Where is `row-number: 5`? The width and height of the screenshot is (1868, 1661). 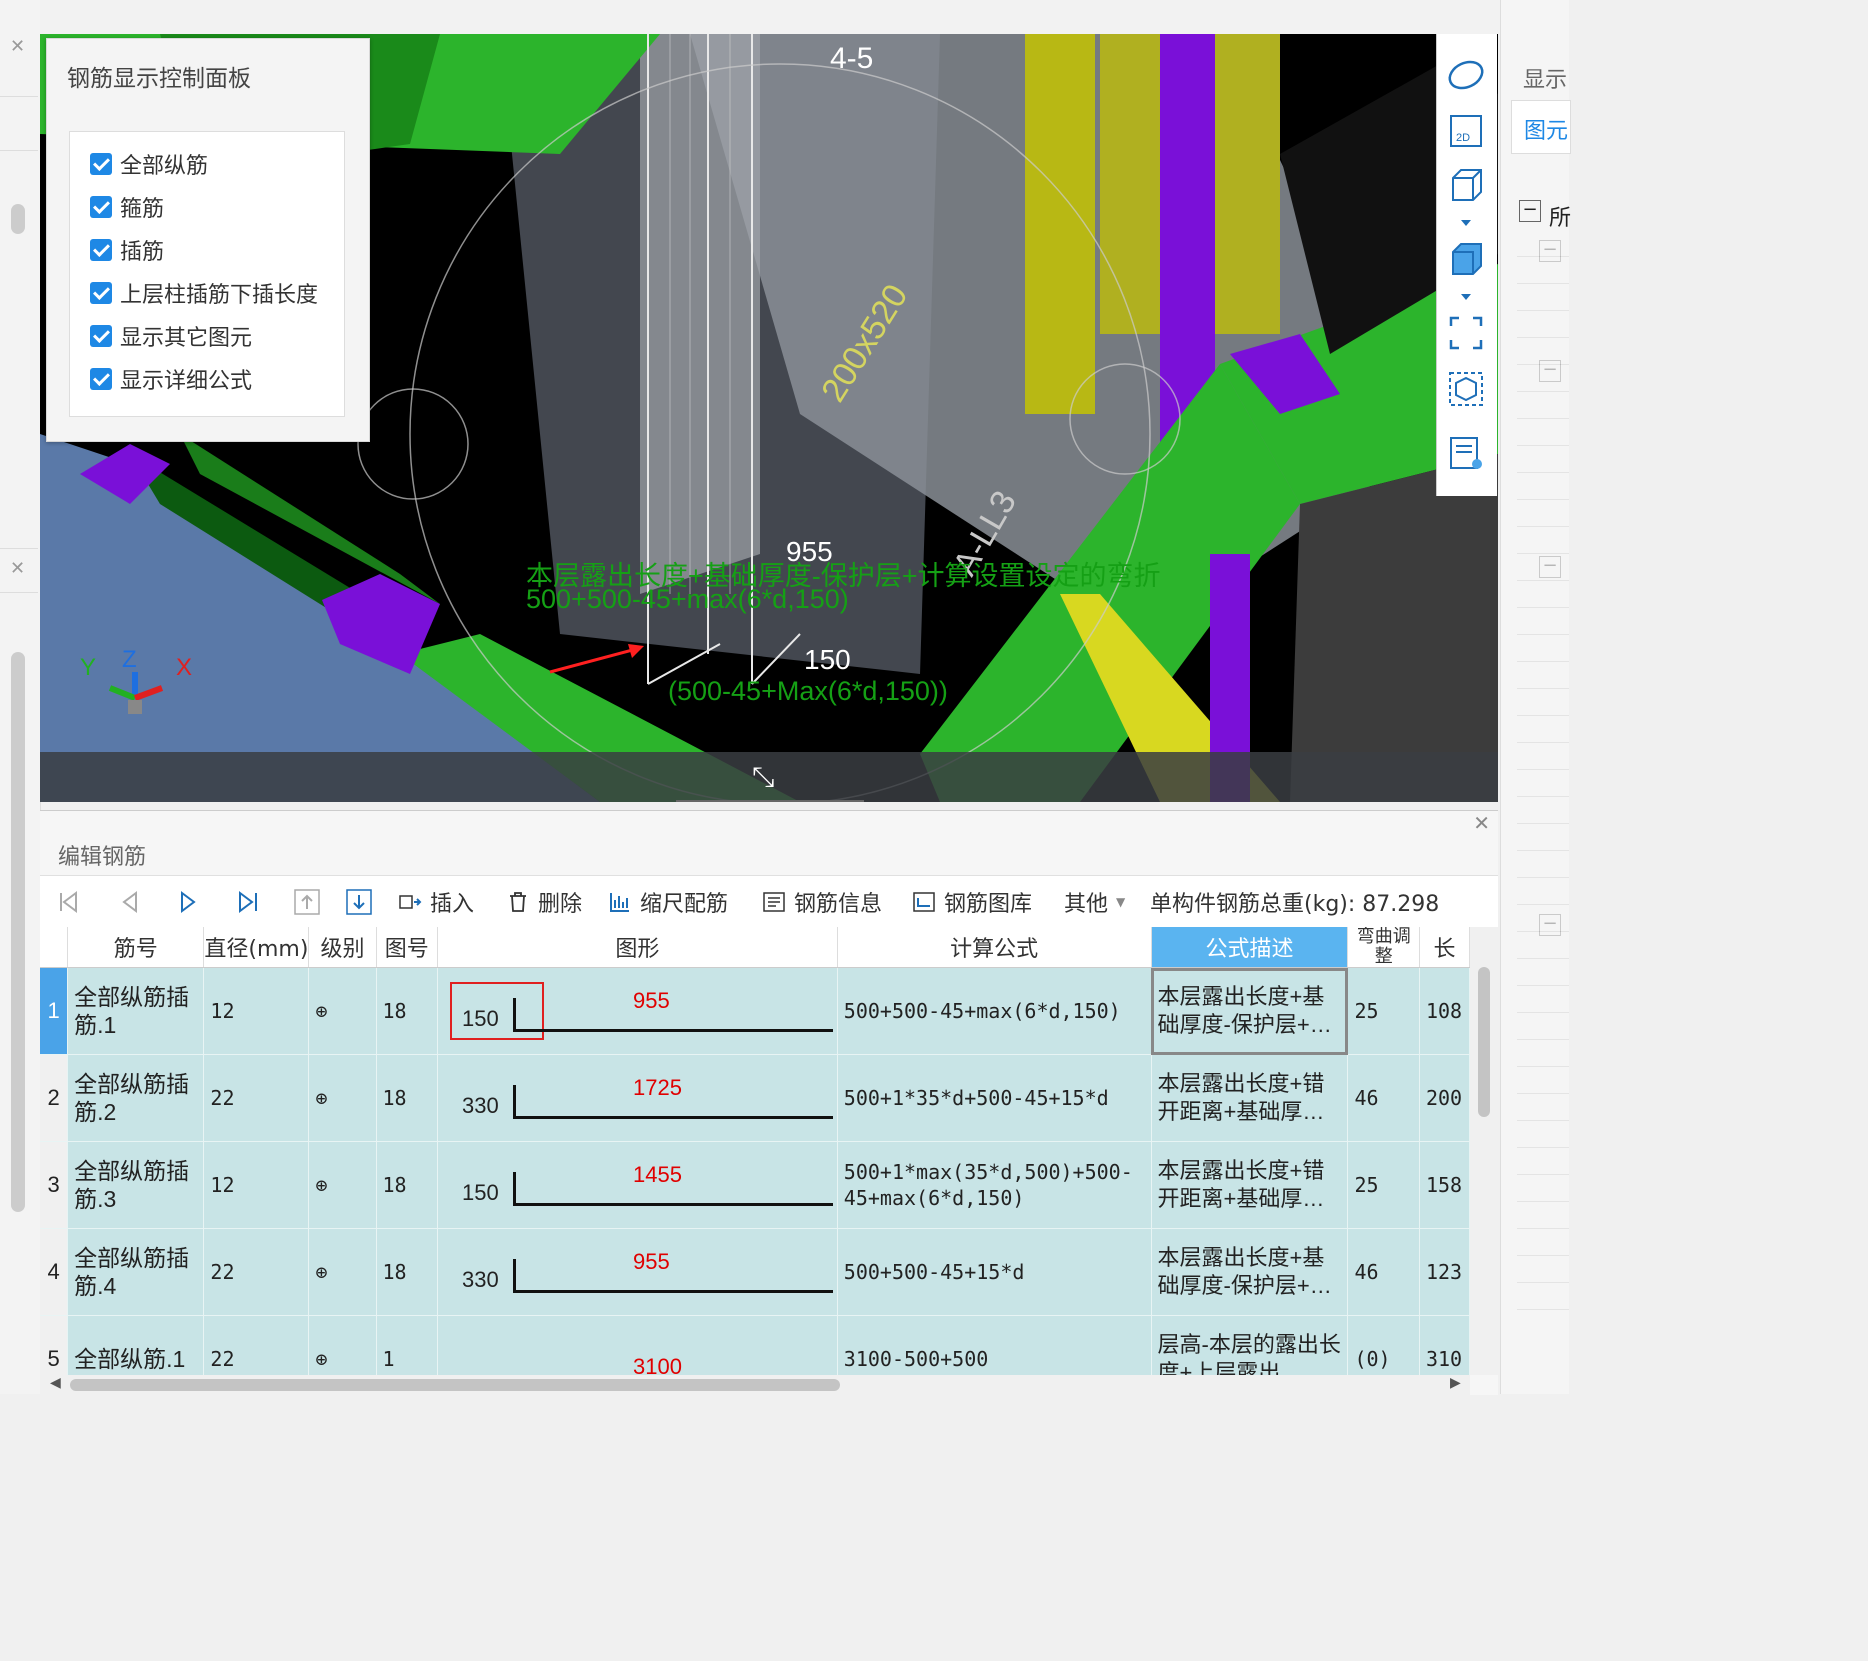 row-number: 5 is located at coordinates (54, 1345).